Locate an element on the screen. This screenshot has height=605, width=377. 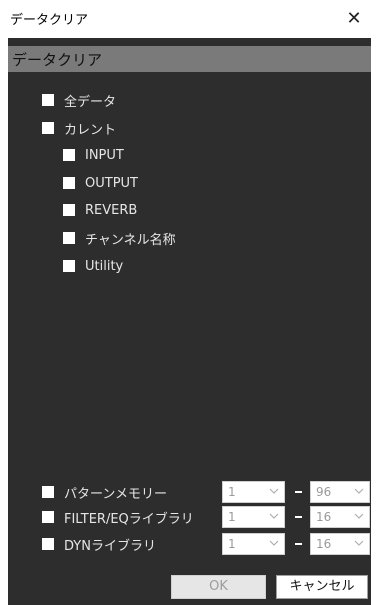
close-icon: ✕ is located at coordinates (354, 19).